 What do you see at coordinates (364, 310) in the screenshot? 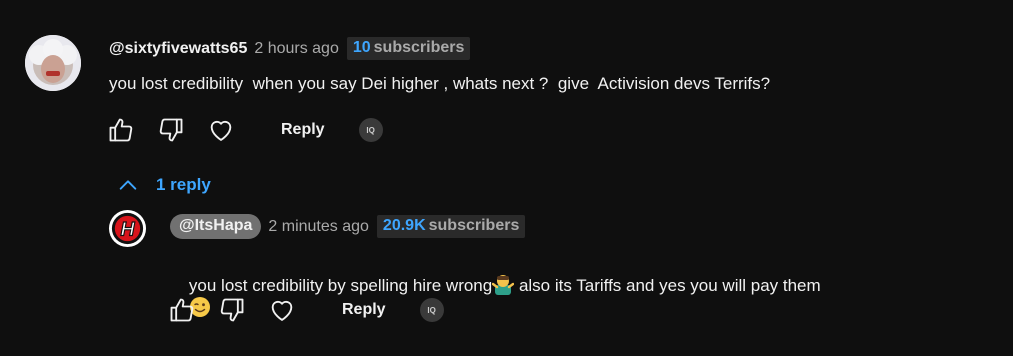
I see `reply-reply-button: Reply` at bounding box center [364, 310].